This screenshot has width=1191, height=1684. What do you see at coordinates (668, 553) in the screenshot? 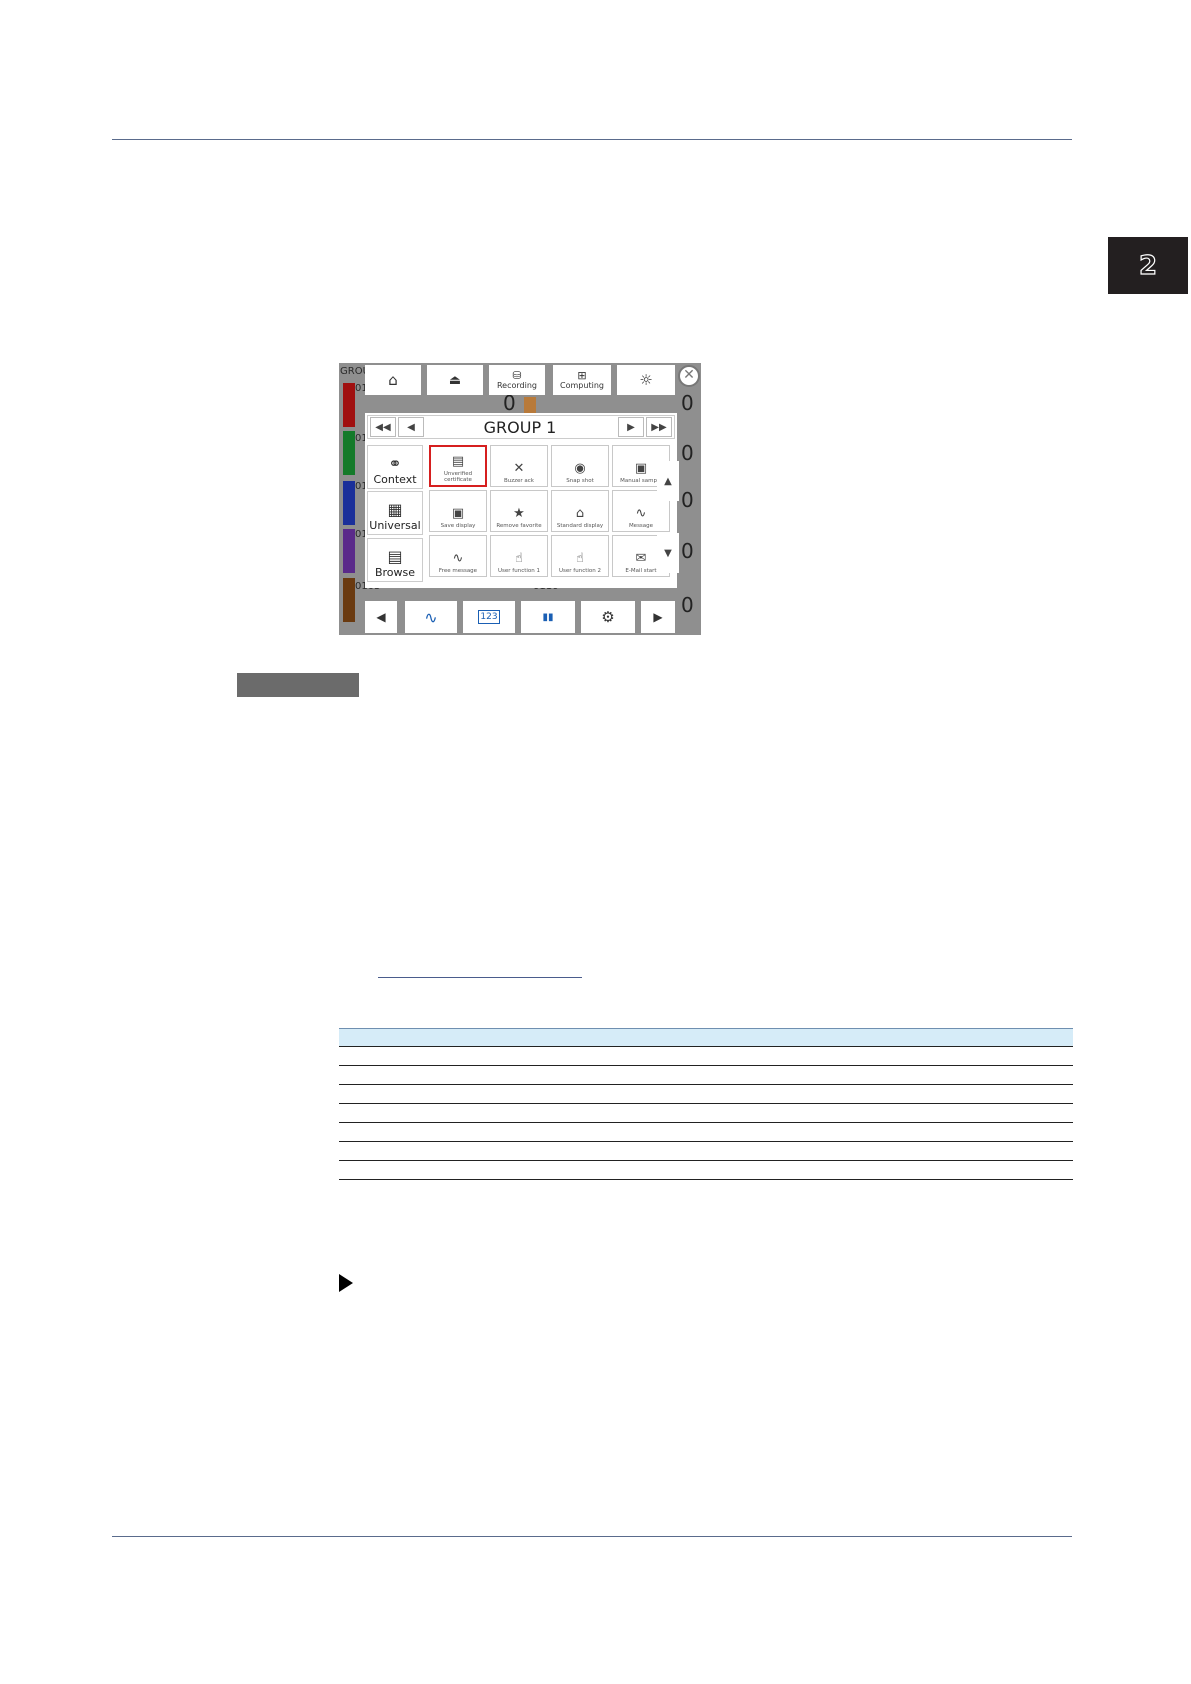
I see `scroll-down-button: ▼` at bounding box center [668, 553].